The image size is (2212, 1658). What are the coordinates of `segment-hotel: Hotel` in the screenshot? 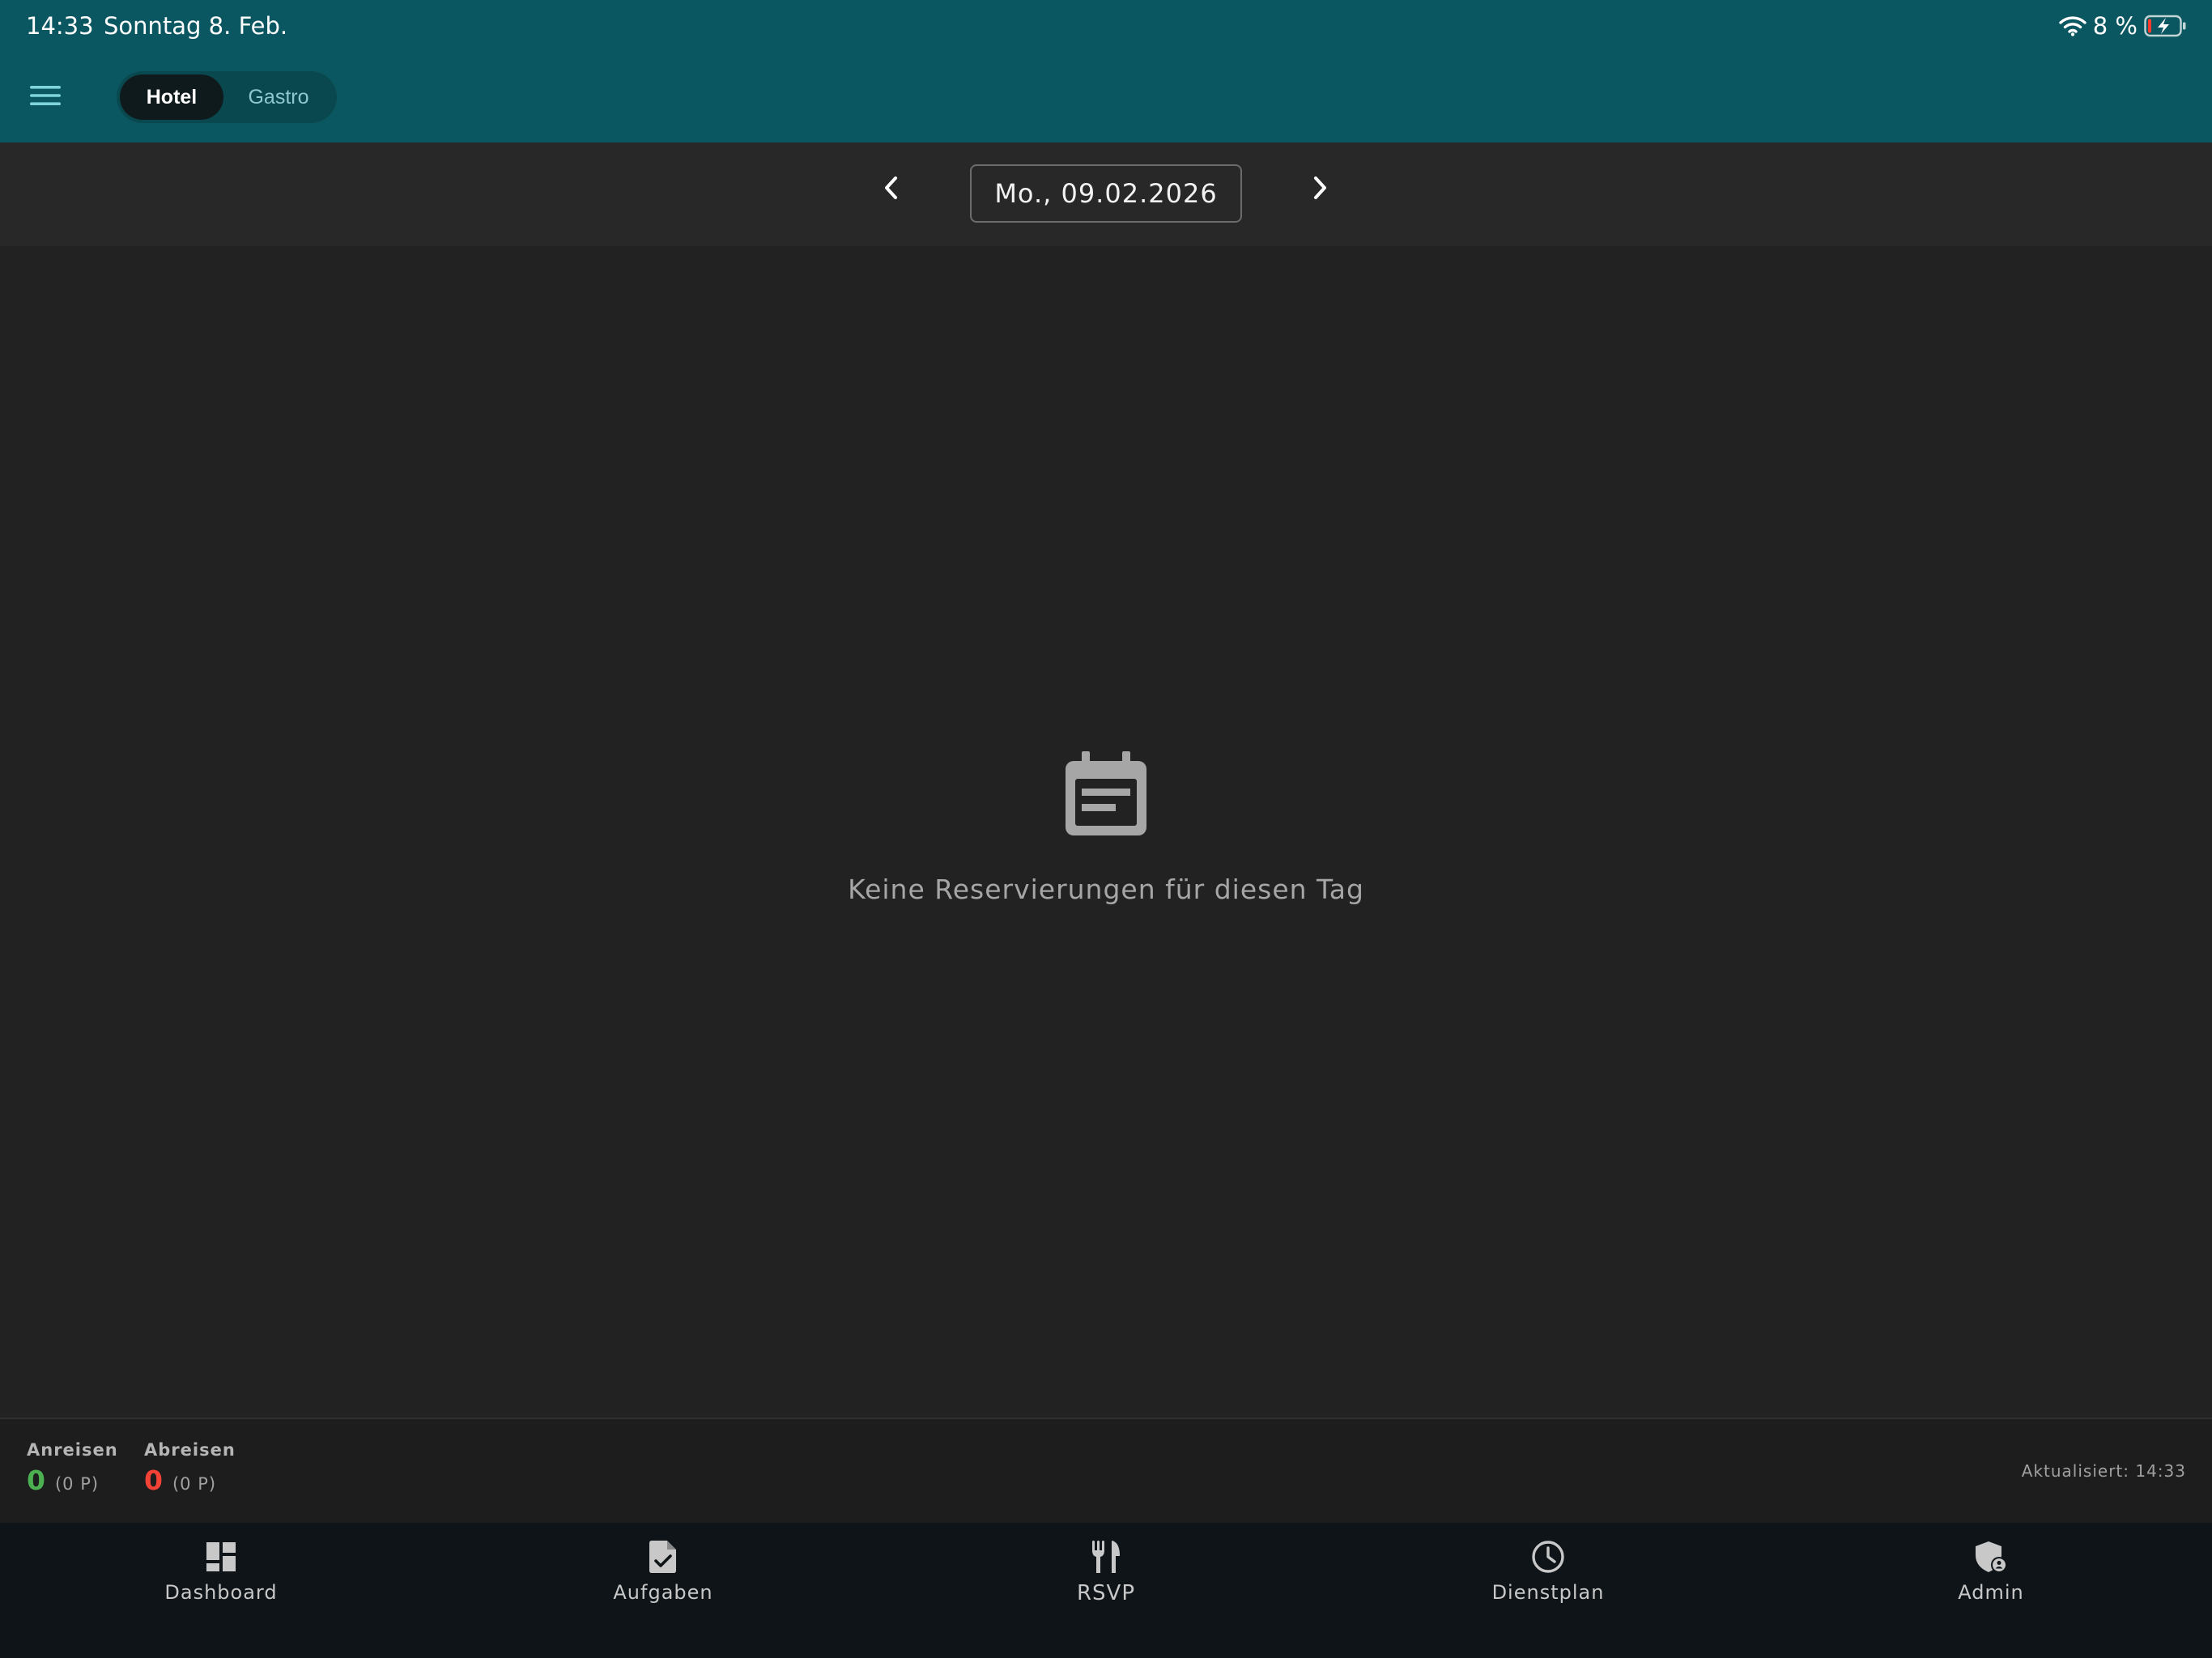 It's located at (172, 97).